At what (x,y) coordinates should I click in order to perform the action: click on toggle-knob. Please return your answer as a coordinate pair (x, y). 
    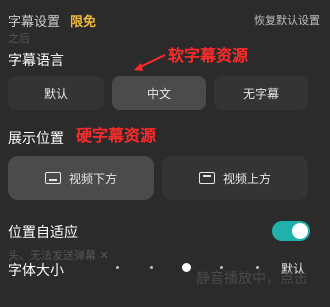
    Looking at the image, I should click on (300, 231).